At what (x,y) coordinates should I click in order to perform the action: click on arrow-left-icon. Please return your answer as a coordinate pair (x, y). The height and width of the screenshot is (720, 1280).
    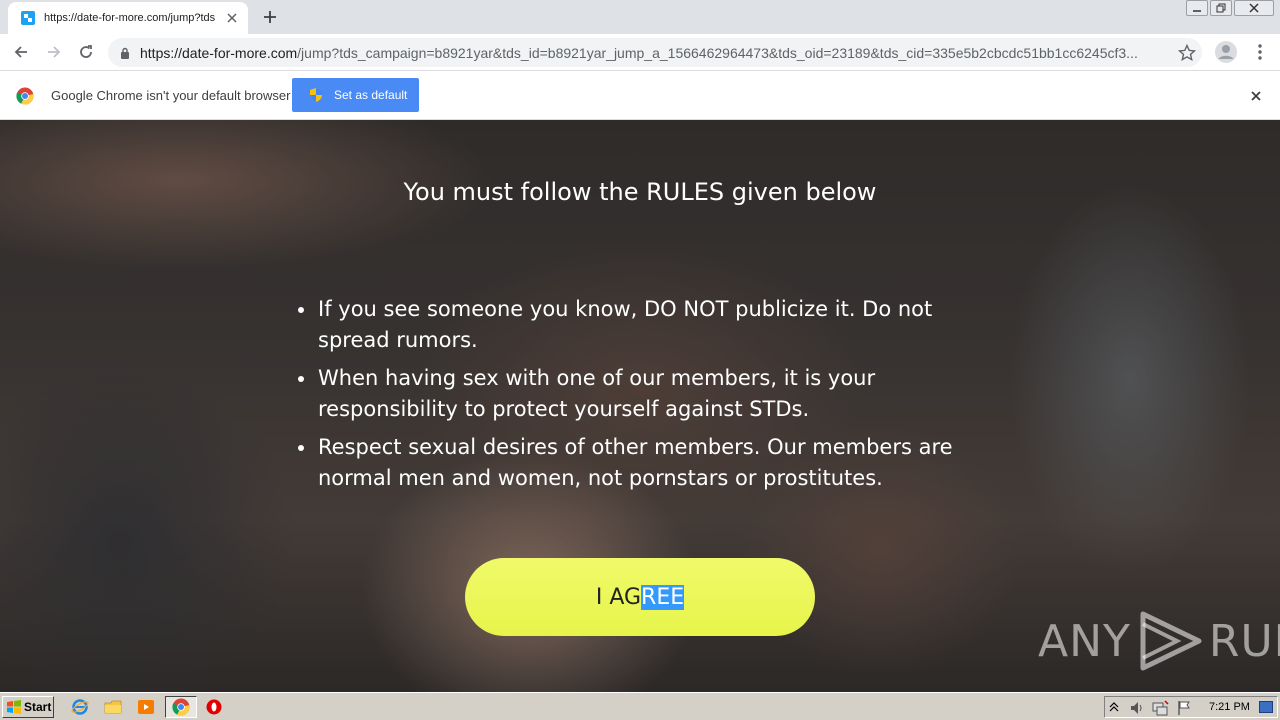
    Looking at the image, I should click on (20, 52).